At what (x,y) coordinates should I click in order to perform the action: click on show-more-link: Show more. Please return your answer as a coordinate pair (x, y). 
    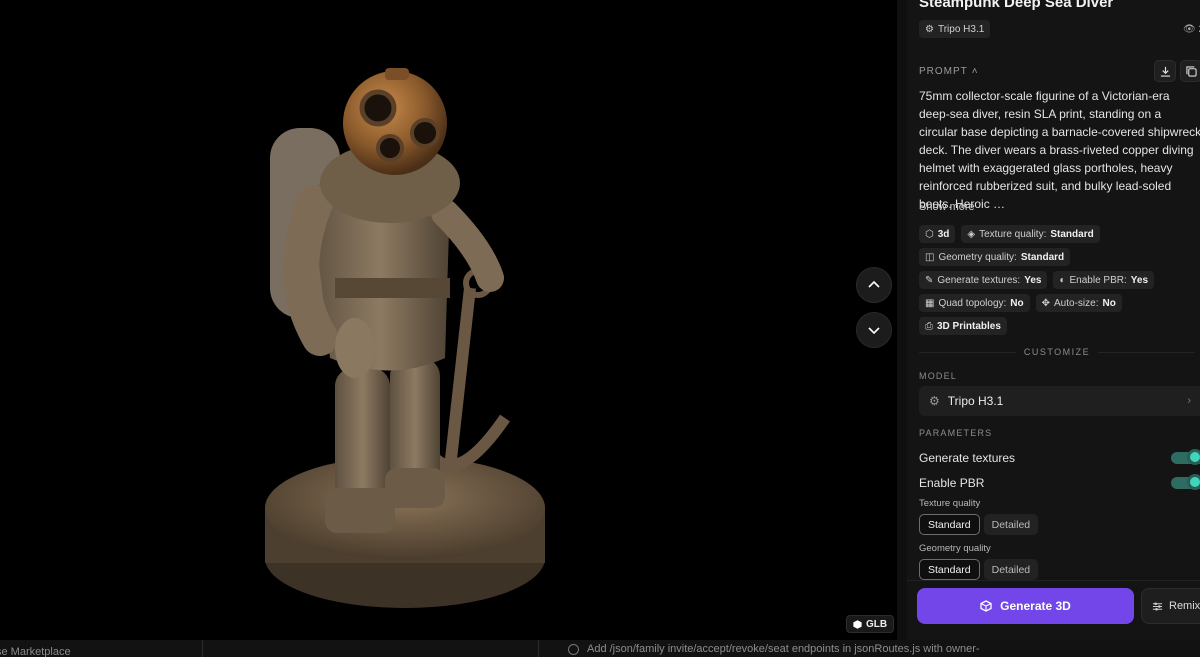
    Looking at the image, I should click on (947, 207).